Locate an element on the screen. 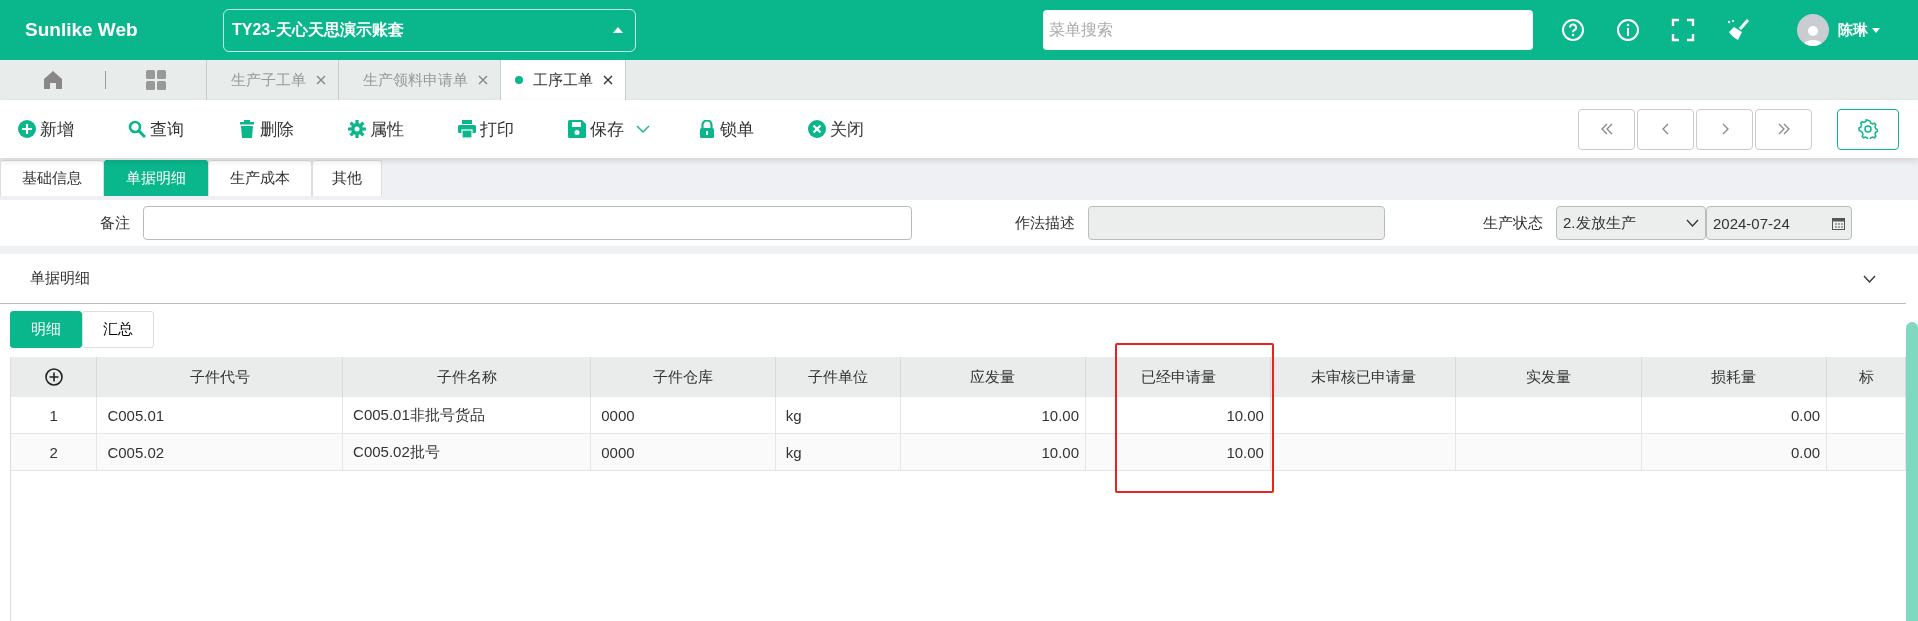 Image resolution: width=1918 pixels, height=621 pixels. double-chevron-left-icon is located at coordinates (1606, 129).